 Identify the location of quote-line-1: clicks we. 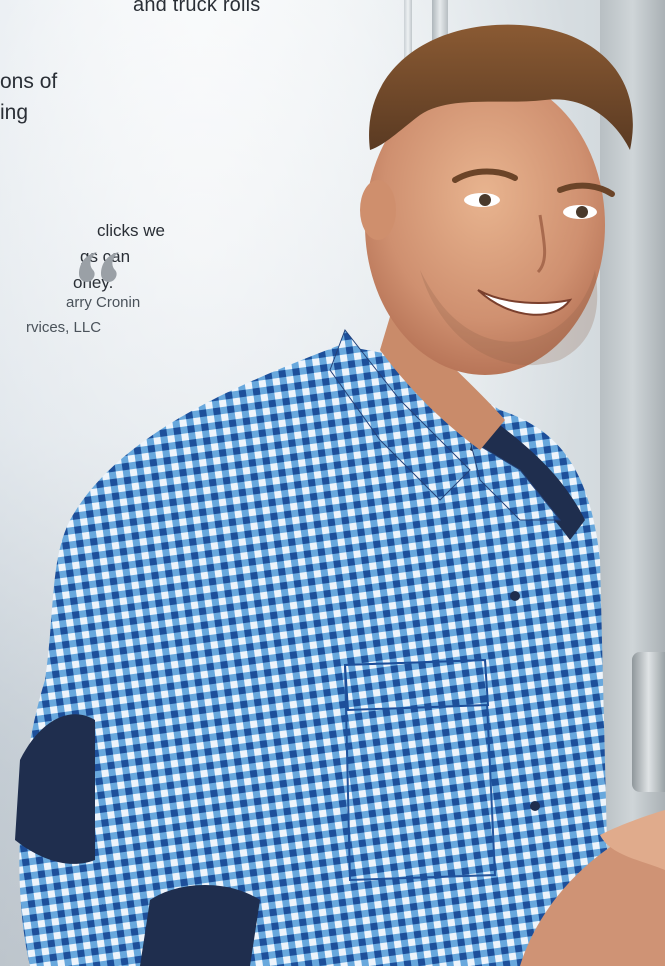
(131, 230).